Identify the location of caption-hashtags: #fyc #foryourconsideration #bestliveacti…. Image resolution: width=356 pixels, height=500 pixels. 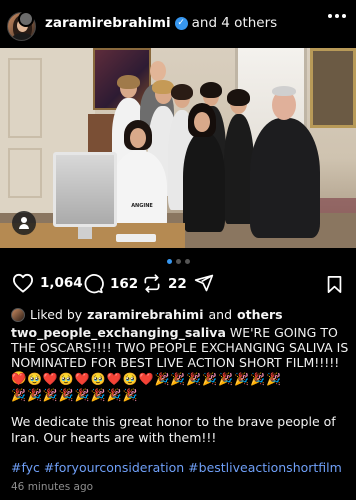
(183, 467).